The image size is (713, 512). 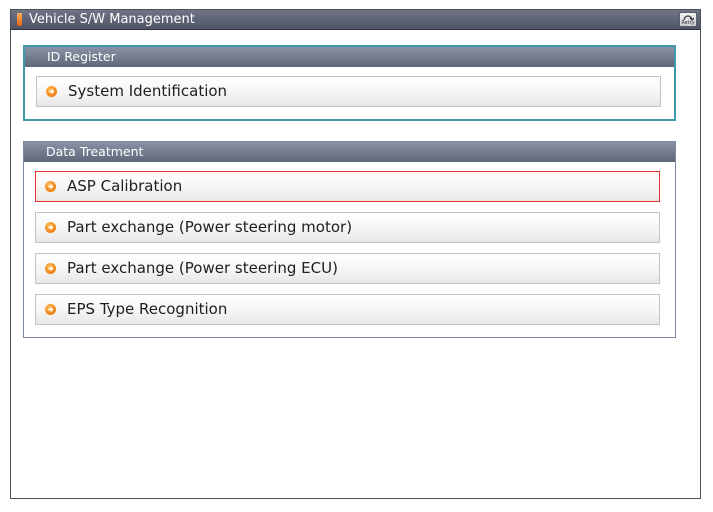 What do you see at coordinates (355, 20) in the screenshot?
I see `title-bar: Vehicle S/W Management Retry` at bounding box center [355, 20].